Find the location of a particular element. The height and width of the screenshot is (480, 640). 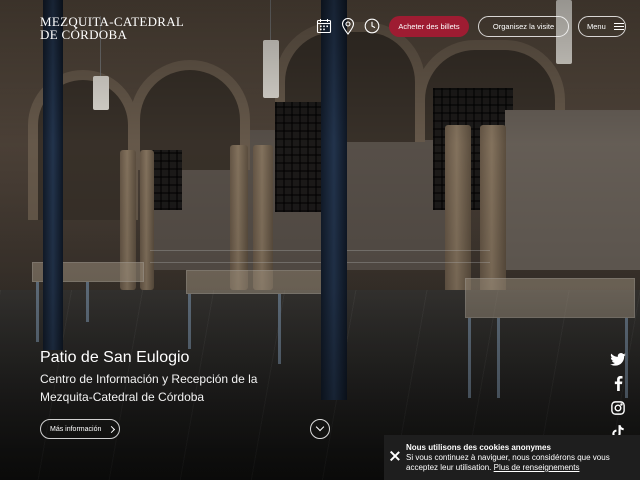

chevron-right-icon is located at coordinates (112, 429).